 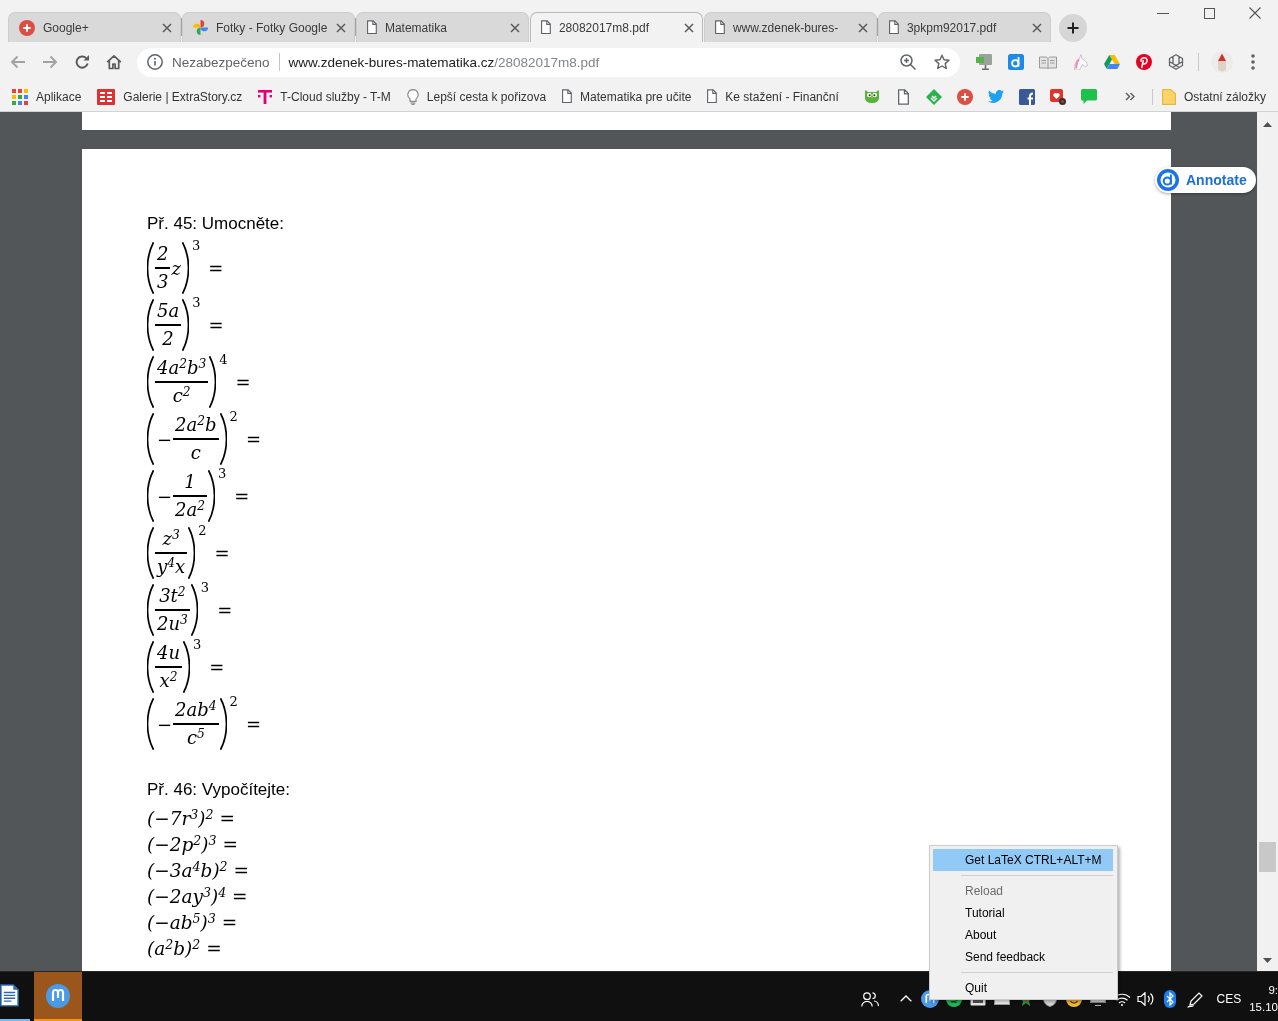 What do you see at coordinates (1163, 13) in the screenshot?
I see `minimize-icon` at bounding box center [1163, 13].